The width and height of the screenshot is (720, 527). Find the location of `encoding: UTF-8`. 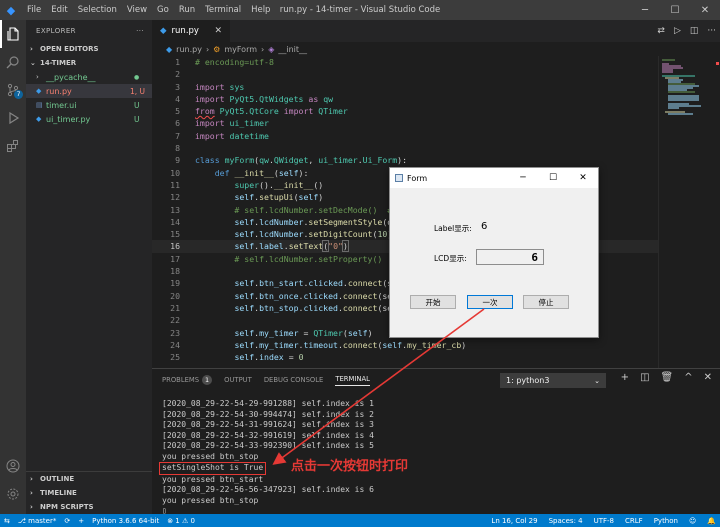

encoding: UTF-8 is located at coordinates (604, 521).